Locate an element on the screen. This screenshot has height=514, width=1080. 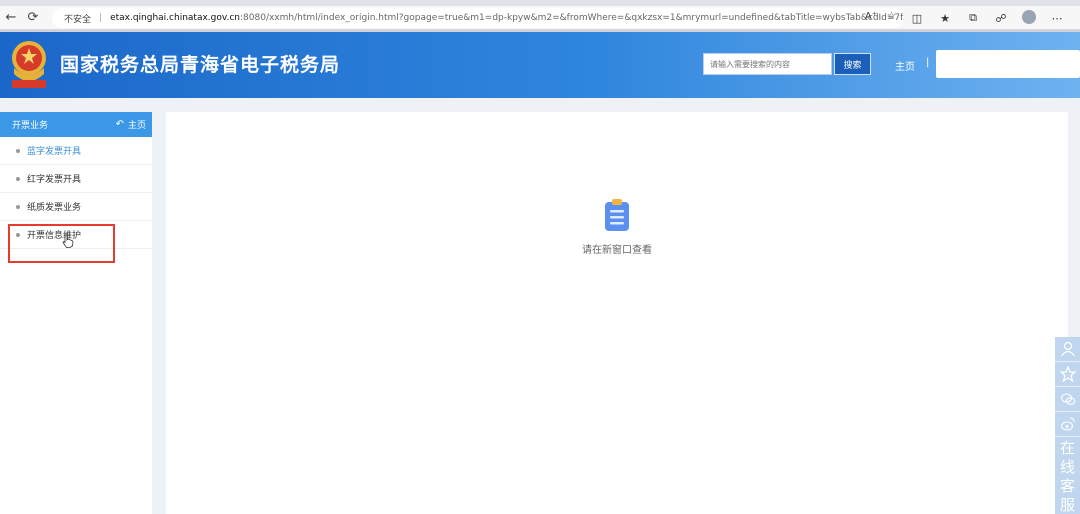
header-gap is located at coordinates (540, 105).